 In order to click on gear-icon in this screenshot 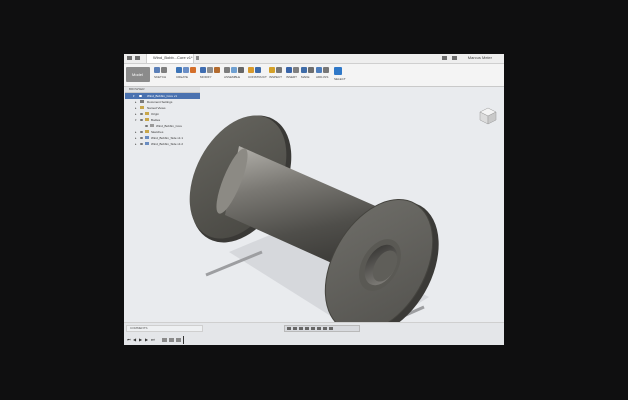, I will do `click(142, 101)`.